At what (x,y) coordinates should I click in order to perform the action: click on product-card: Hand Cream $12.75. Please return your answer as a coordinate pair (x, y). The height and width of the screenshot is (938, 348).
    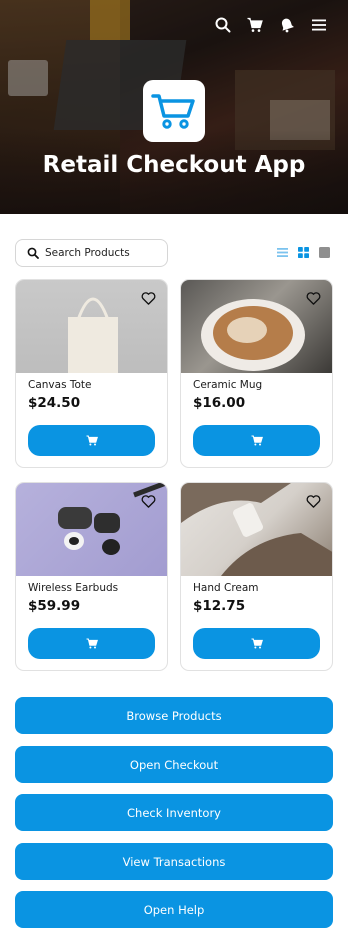
    Looking at the image, I should click on (256, 576).